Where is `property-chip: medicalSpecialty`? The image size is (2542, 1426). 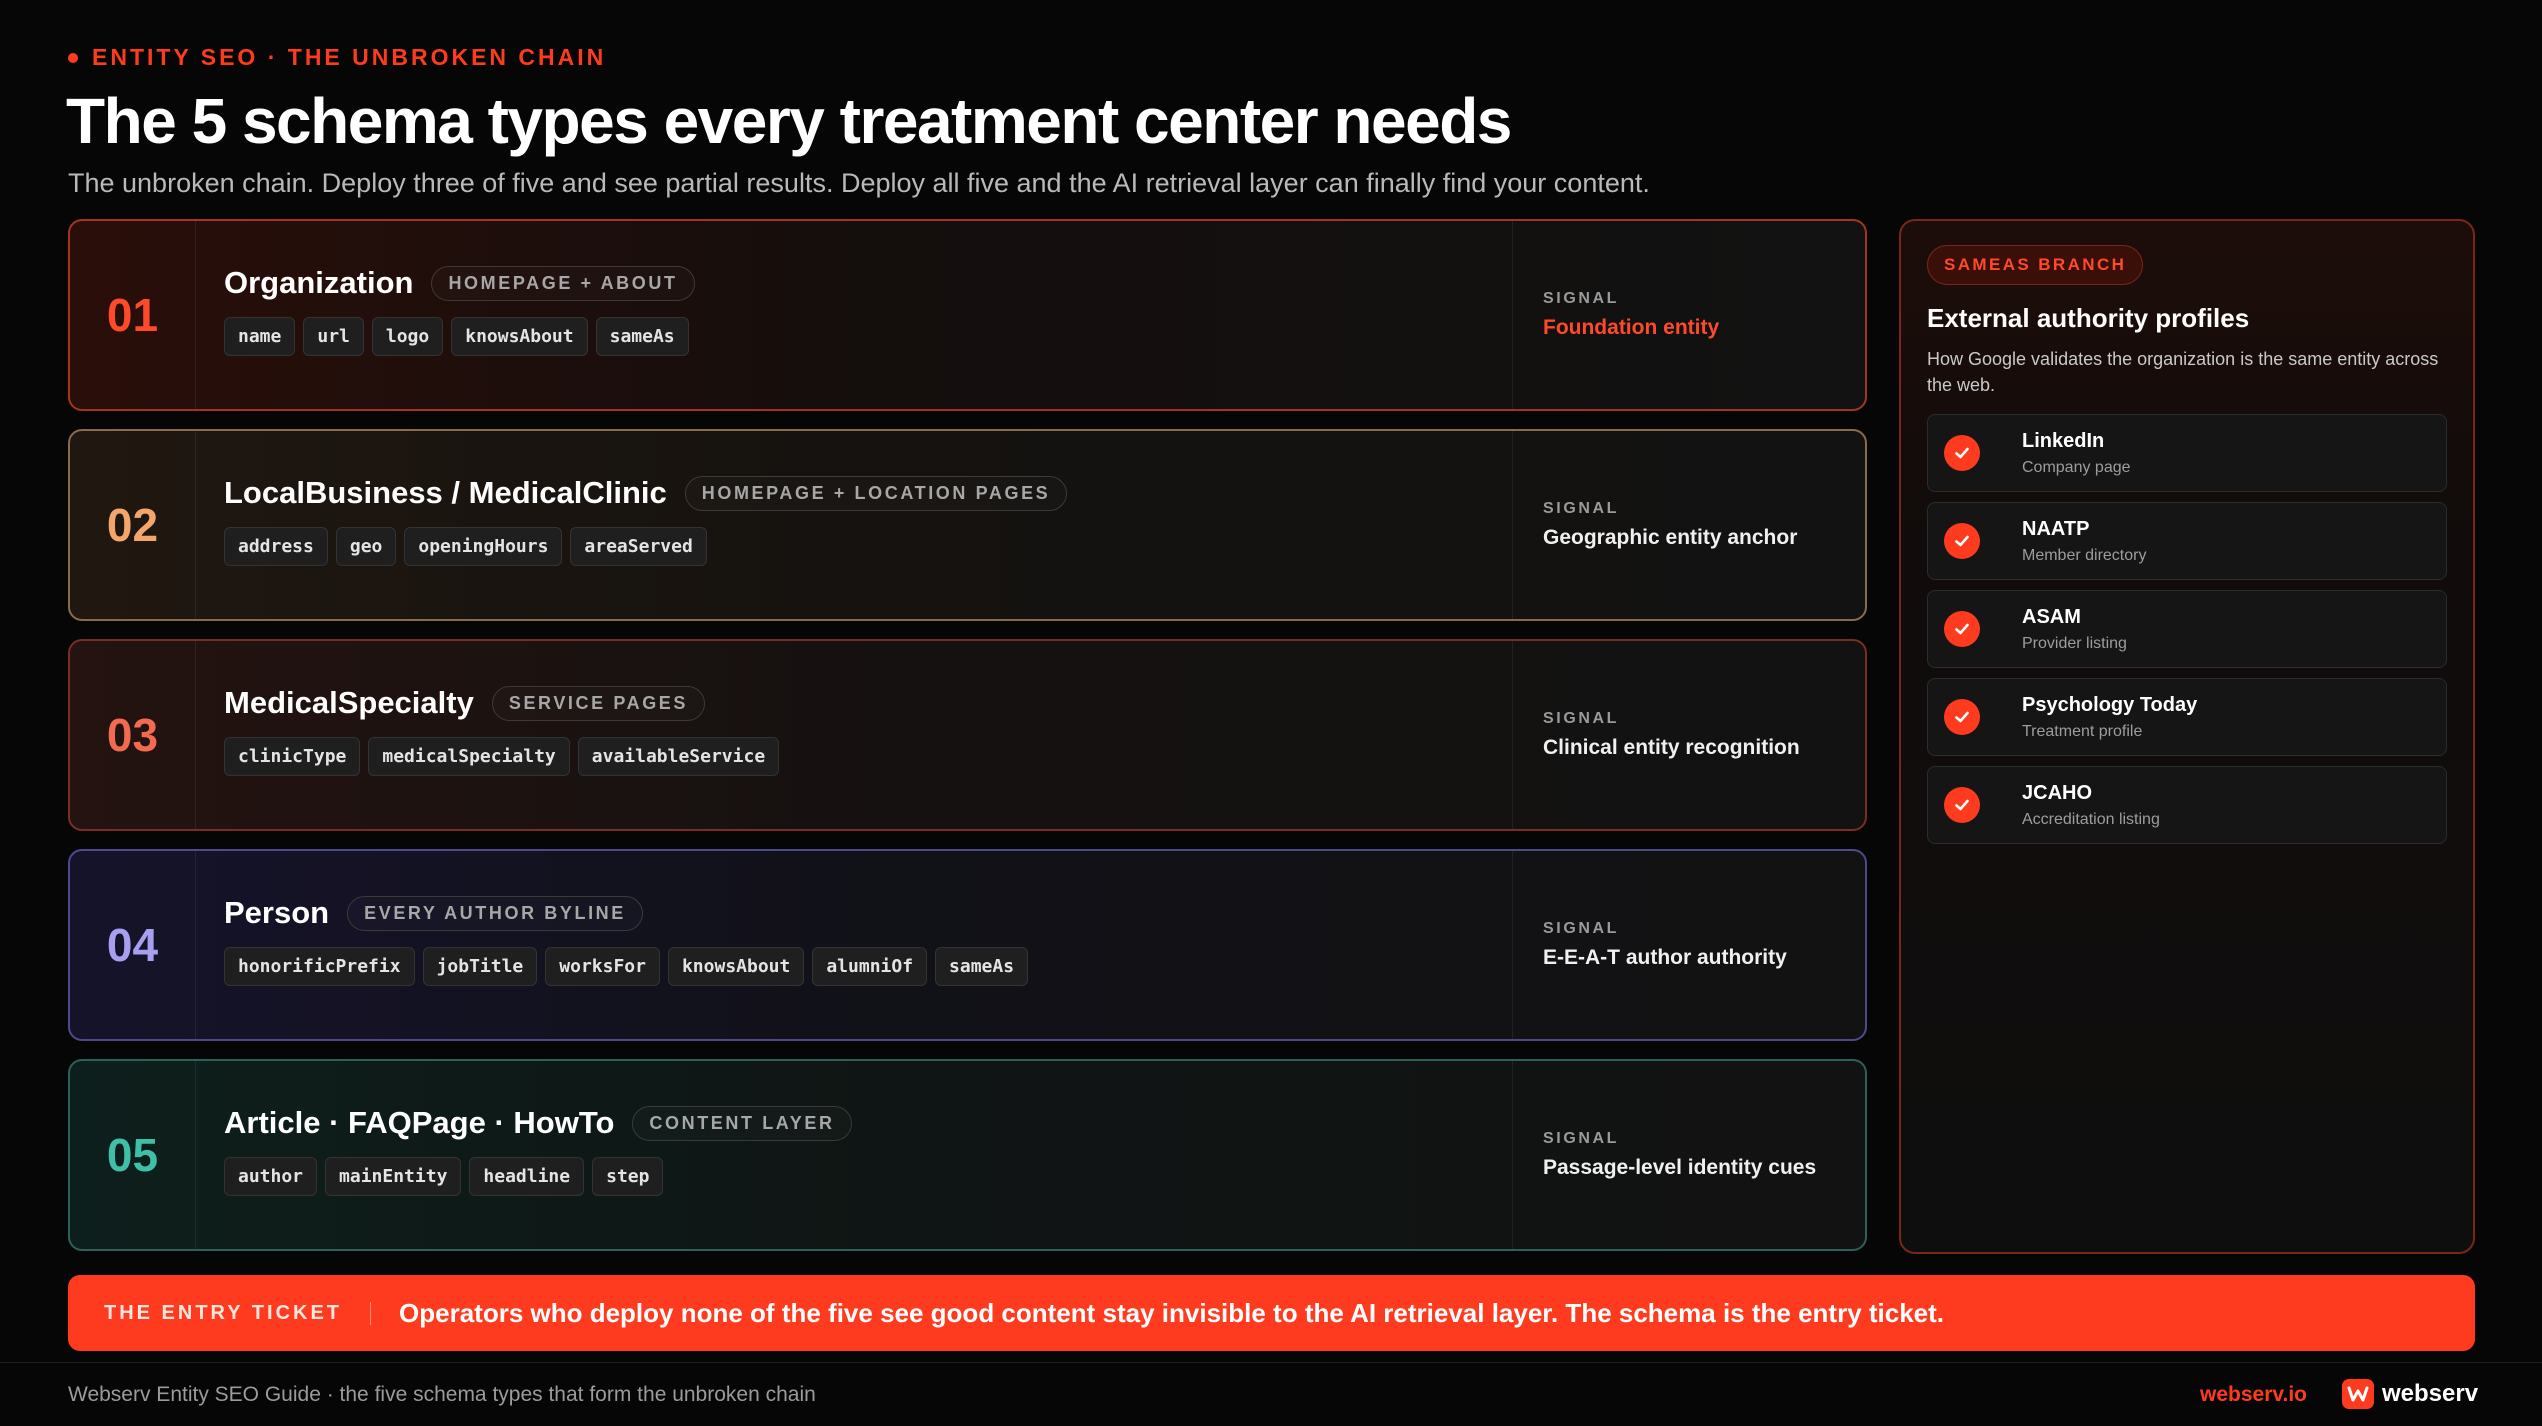
property-chip: medicalSpecialty is located at coordinates (469, 756).